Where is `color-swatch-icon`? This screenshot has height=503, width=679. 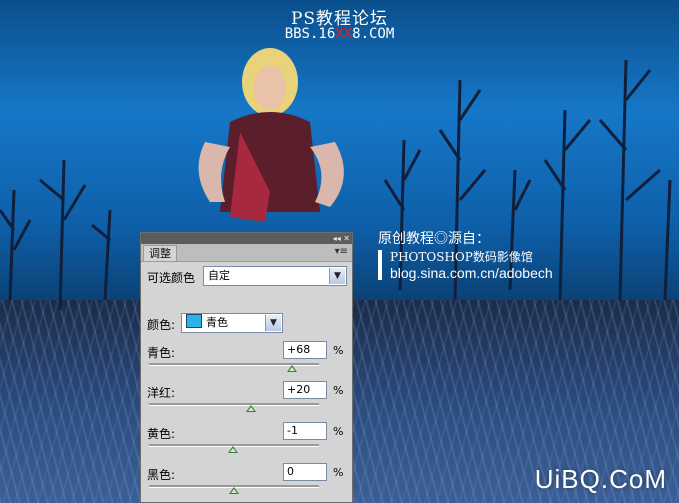 color-swatch-icon is located at coordinates (194, 321).